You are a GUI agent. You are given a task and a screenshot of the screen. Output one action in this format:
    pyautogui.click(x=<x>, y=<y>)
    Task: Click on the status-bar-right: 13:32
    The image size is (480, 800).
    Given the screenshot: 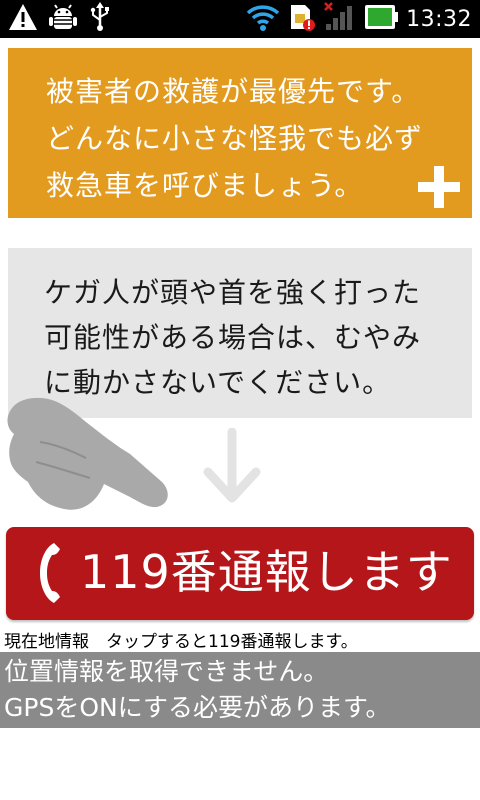 What is the action you would take?
    pyautogui.click(x=359, y=19)
    